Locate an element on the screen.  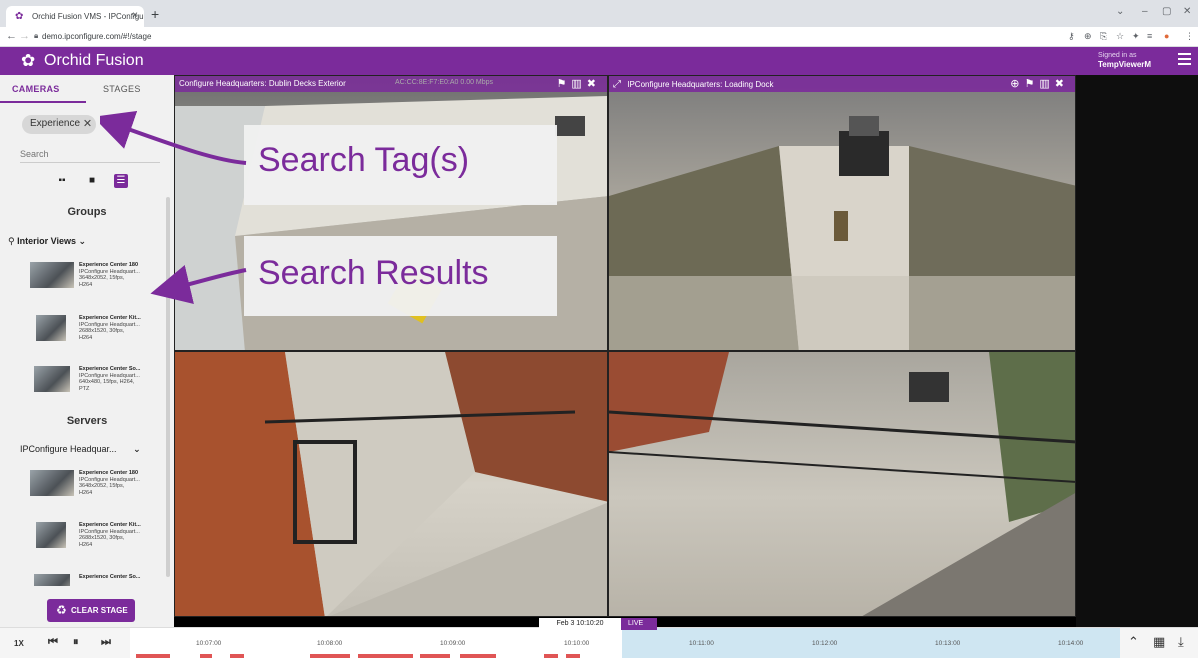
tab-cameras: CAMERAS is located at coordinates (36, 89).